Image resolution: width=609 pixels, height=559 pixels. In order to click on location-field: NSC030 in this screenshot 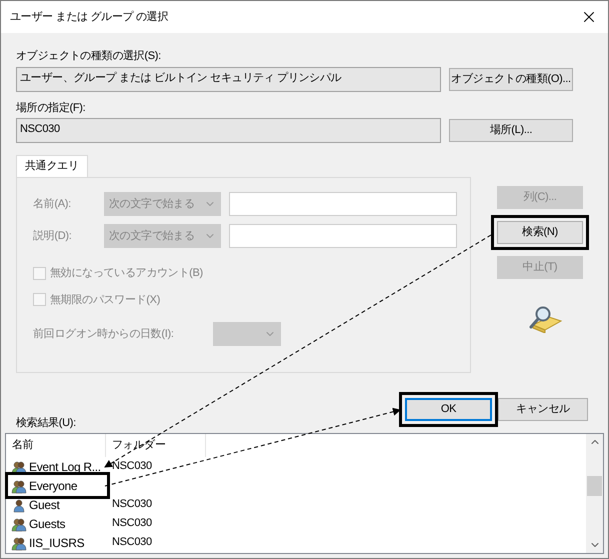, I will do `click(228, 130)`.